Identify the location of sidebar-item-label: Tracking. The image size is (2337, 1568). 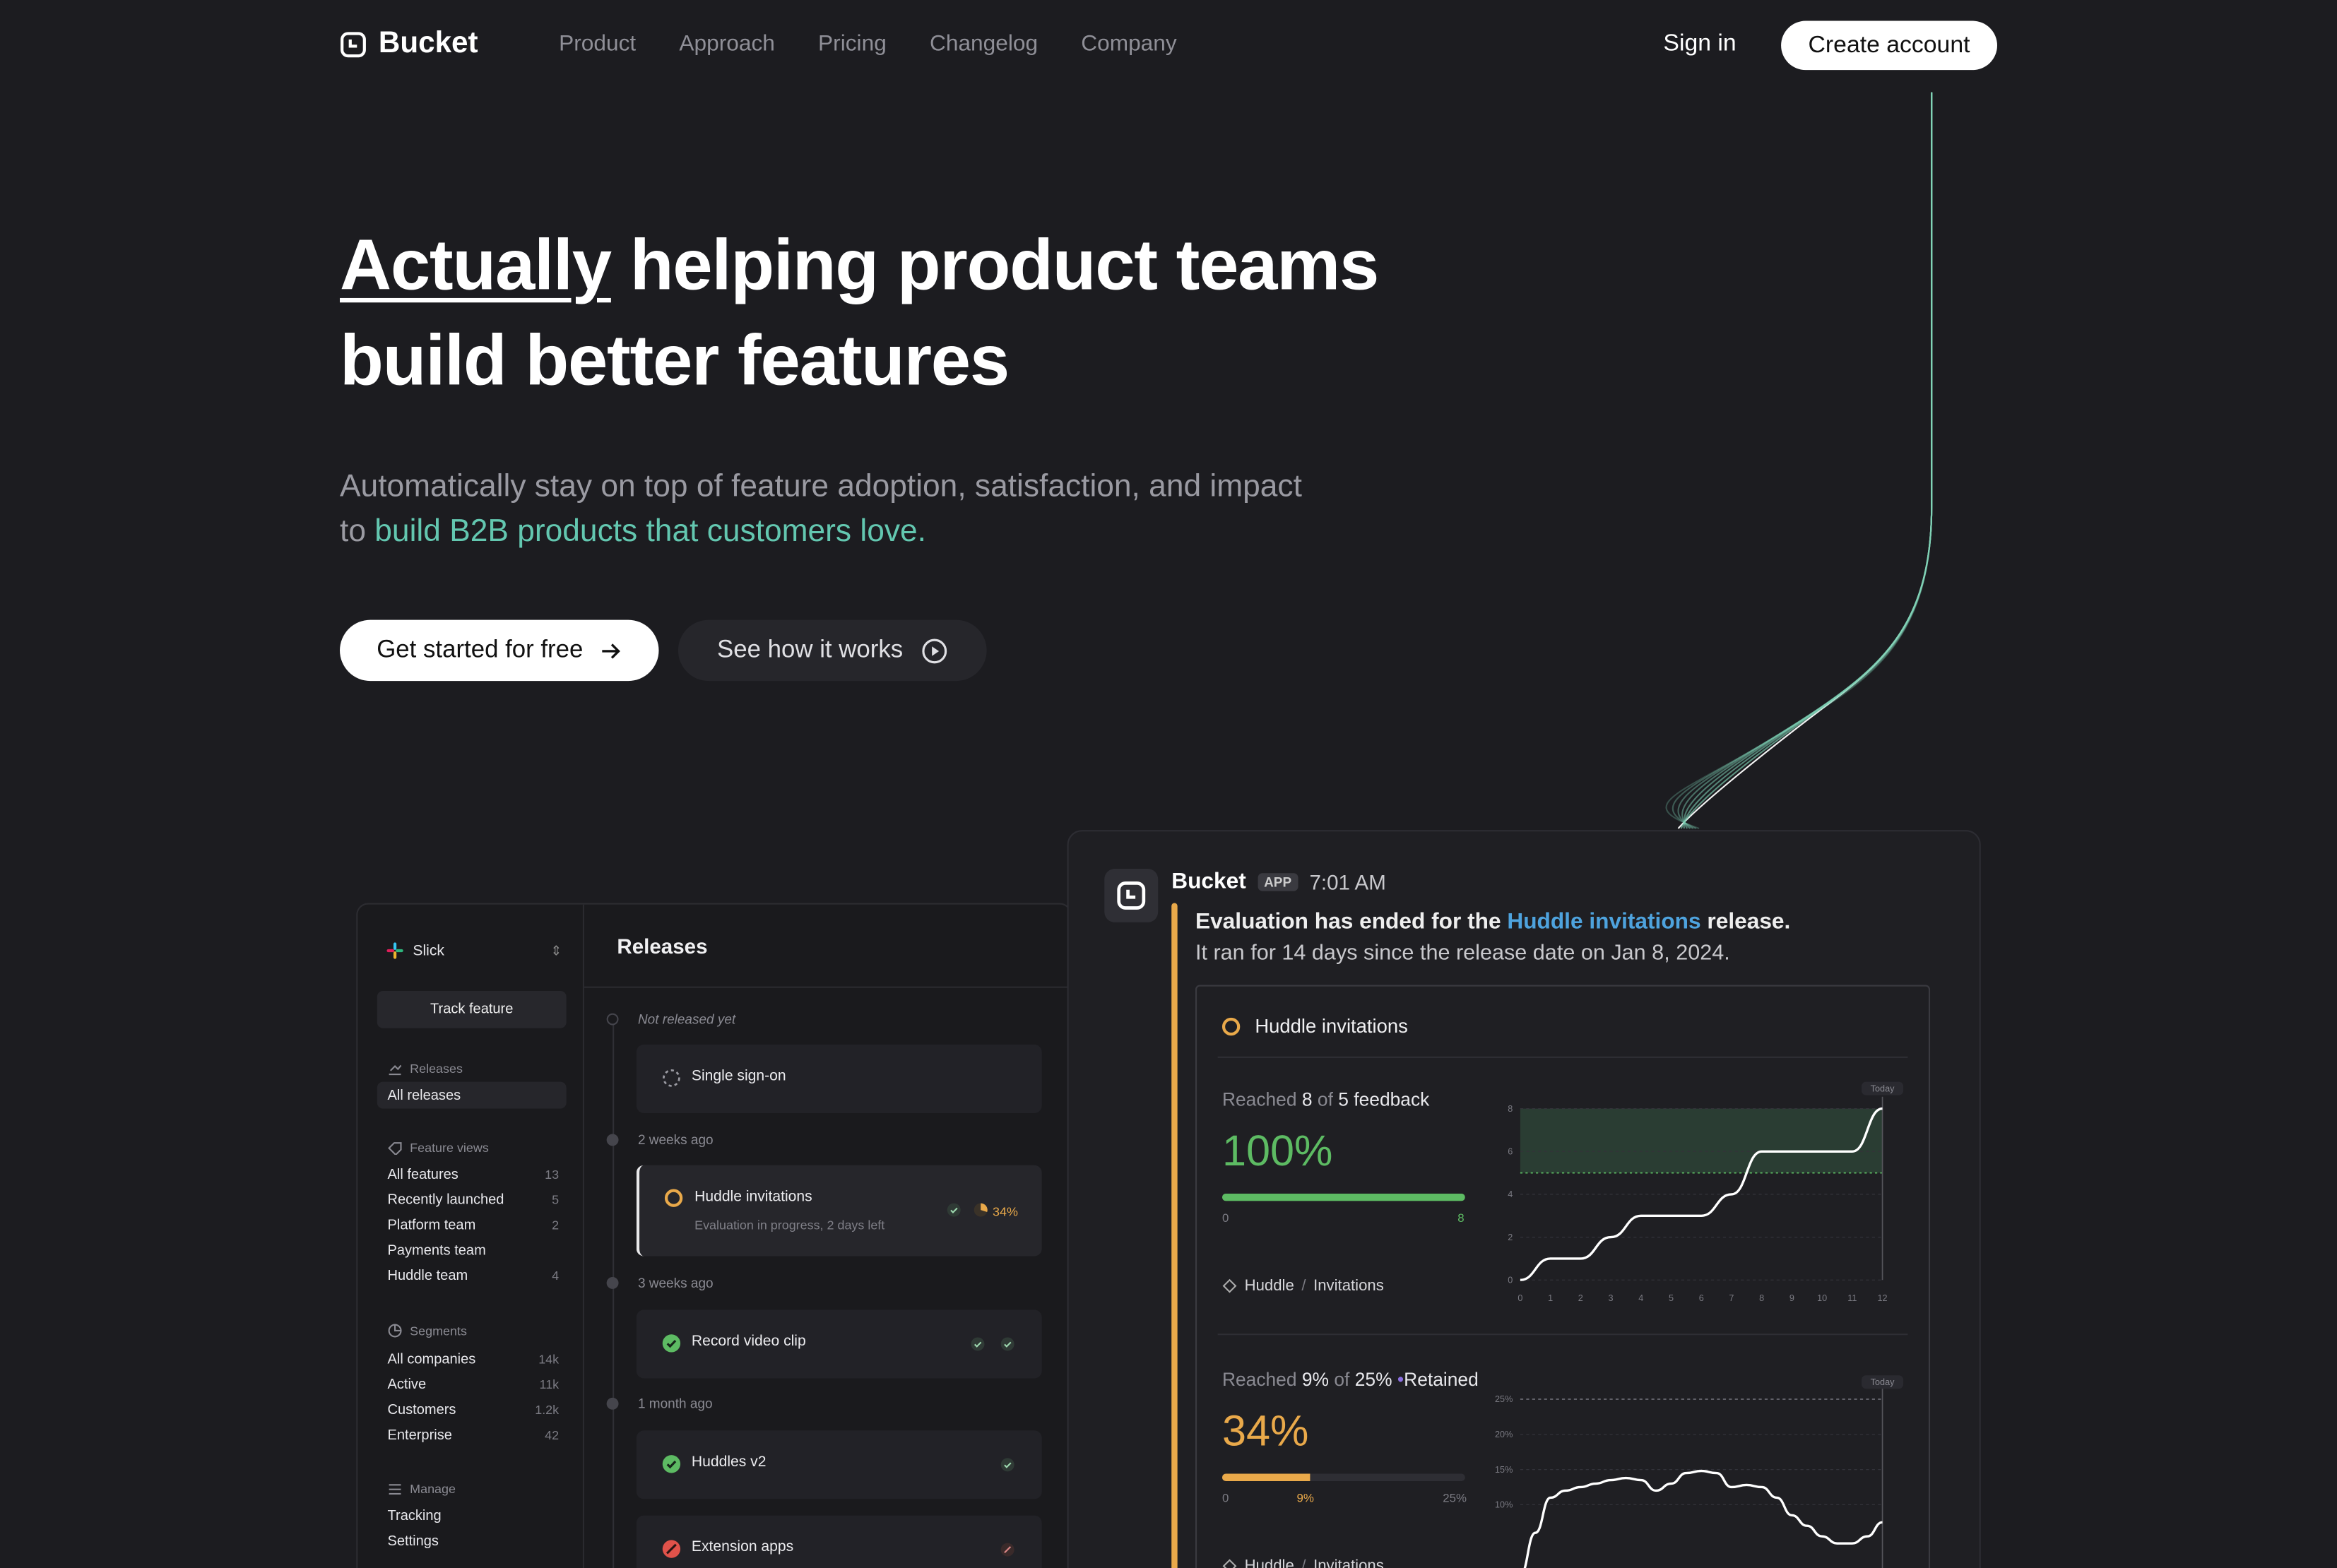
(414, 1517).